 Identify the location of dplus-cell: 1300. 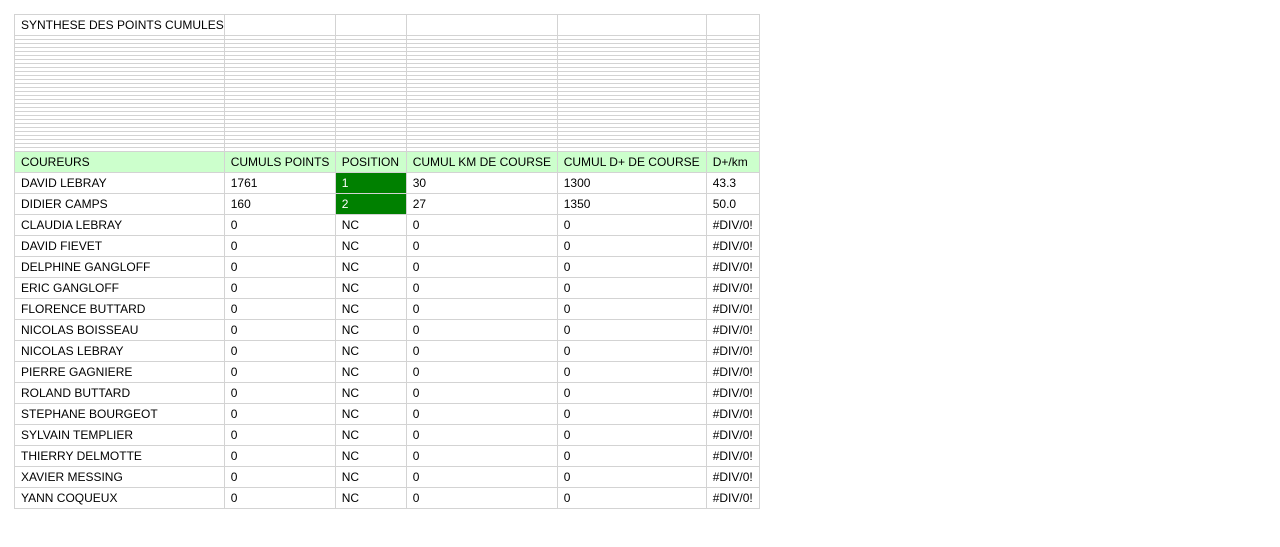
(631, 183).